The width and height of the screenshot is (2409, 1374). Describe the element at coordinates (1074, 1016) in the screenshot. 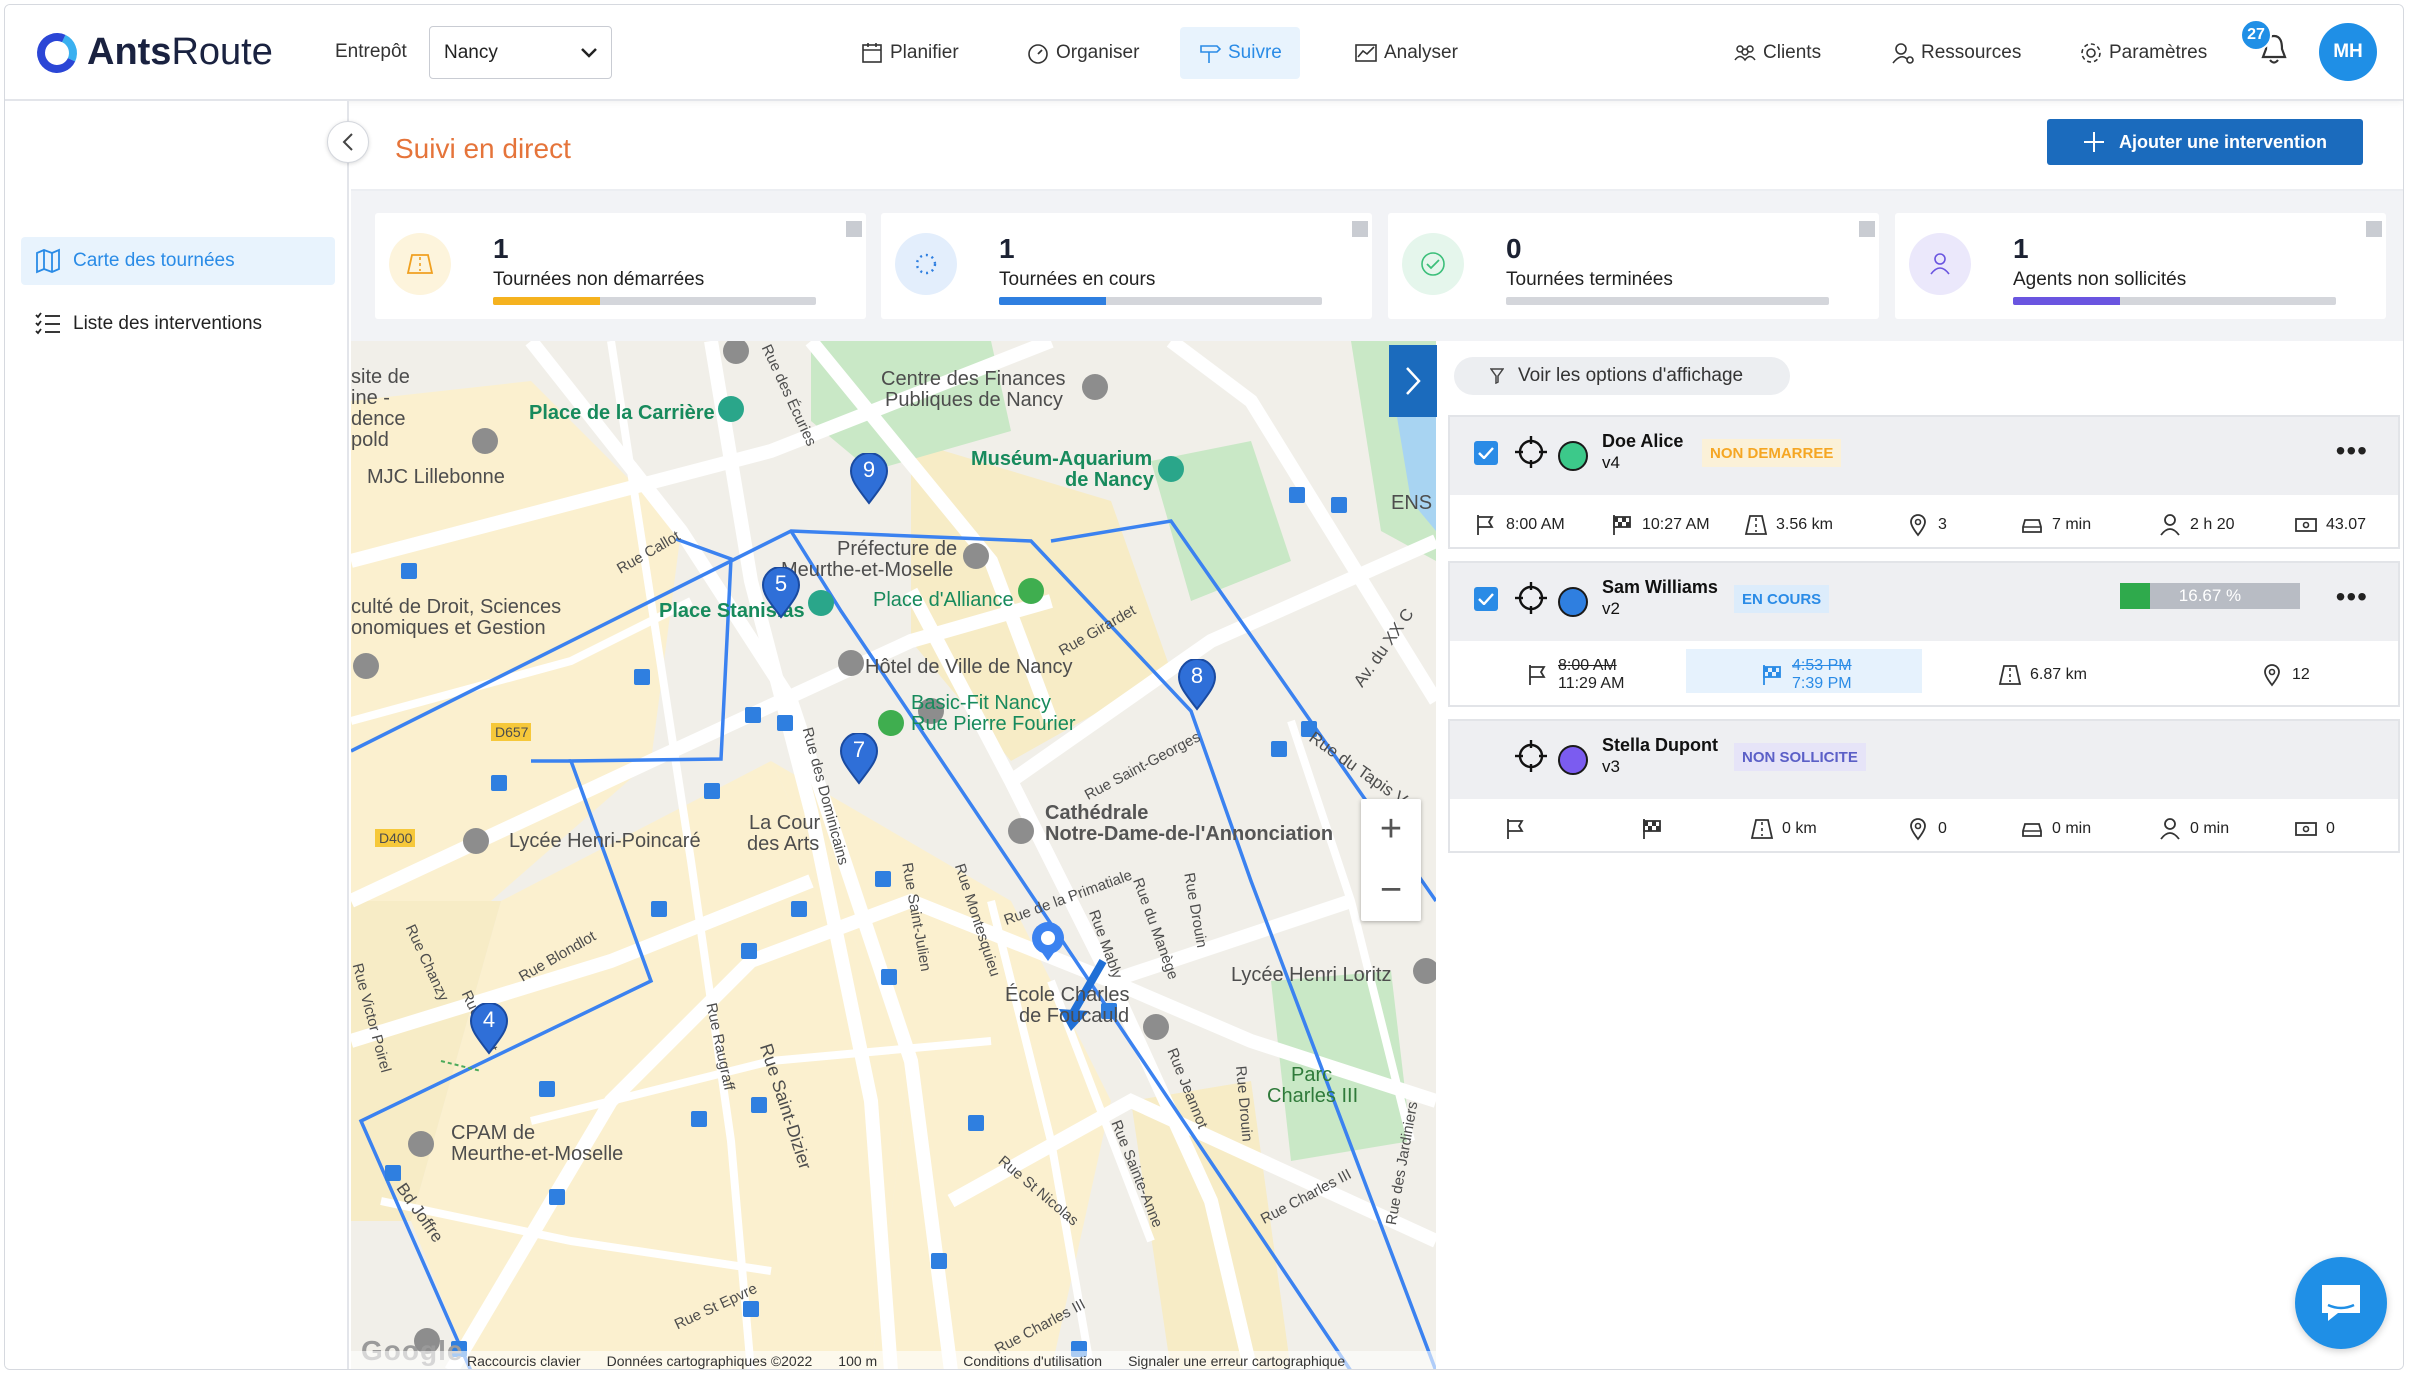

I see `map-label: de Foucauld` at that location.